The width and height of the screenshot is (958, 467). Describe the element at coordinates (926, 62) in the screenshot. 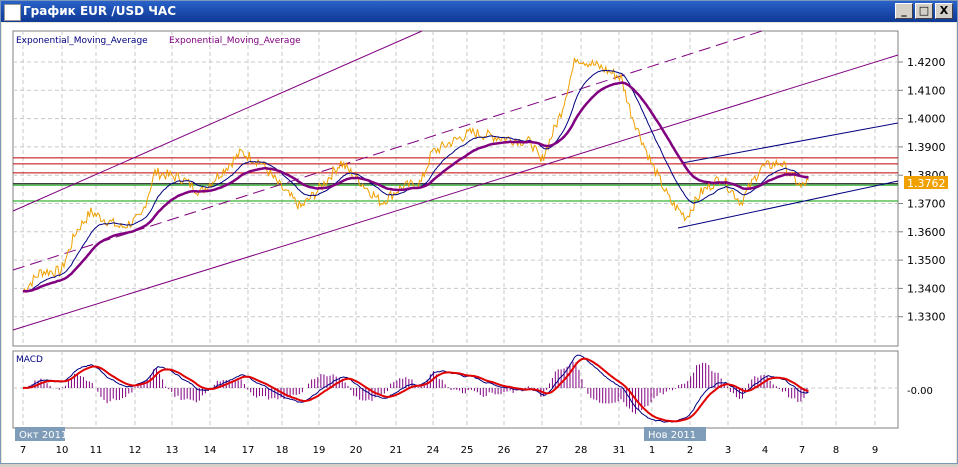

I see `y-tick-label: 1.4200` at that location.